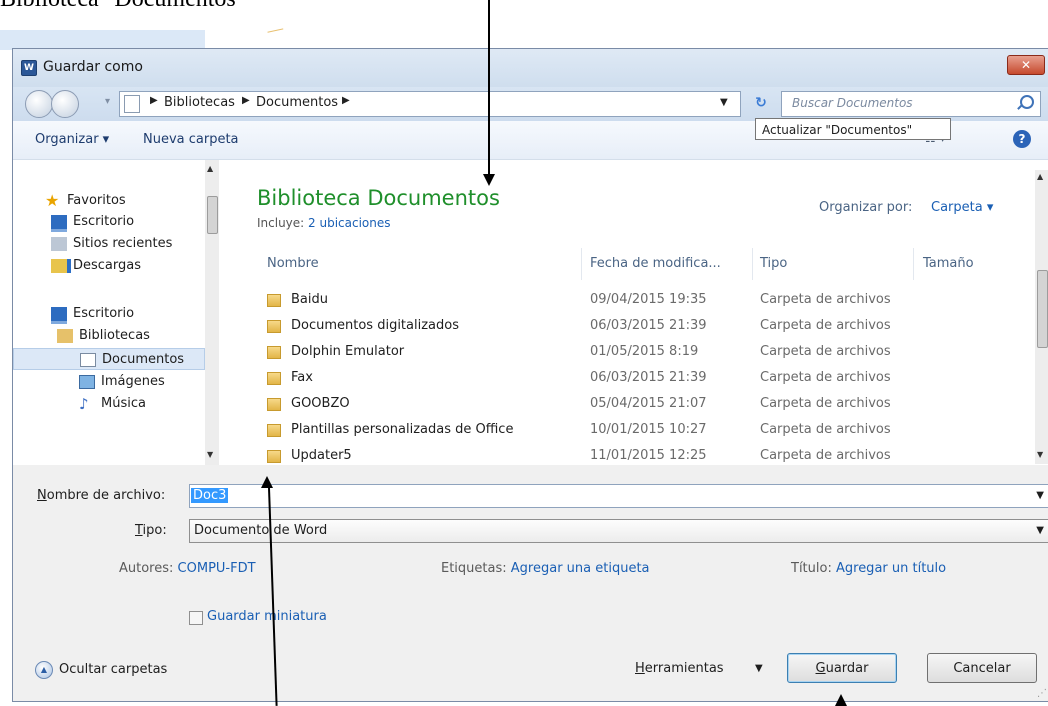 The width and height of the screenshot is (1048, 706). I want to click on organize-menu-button: Organizar ▾, so click(72, 139).